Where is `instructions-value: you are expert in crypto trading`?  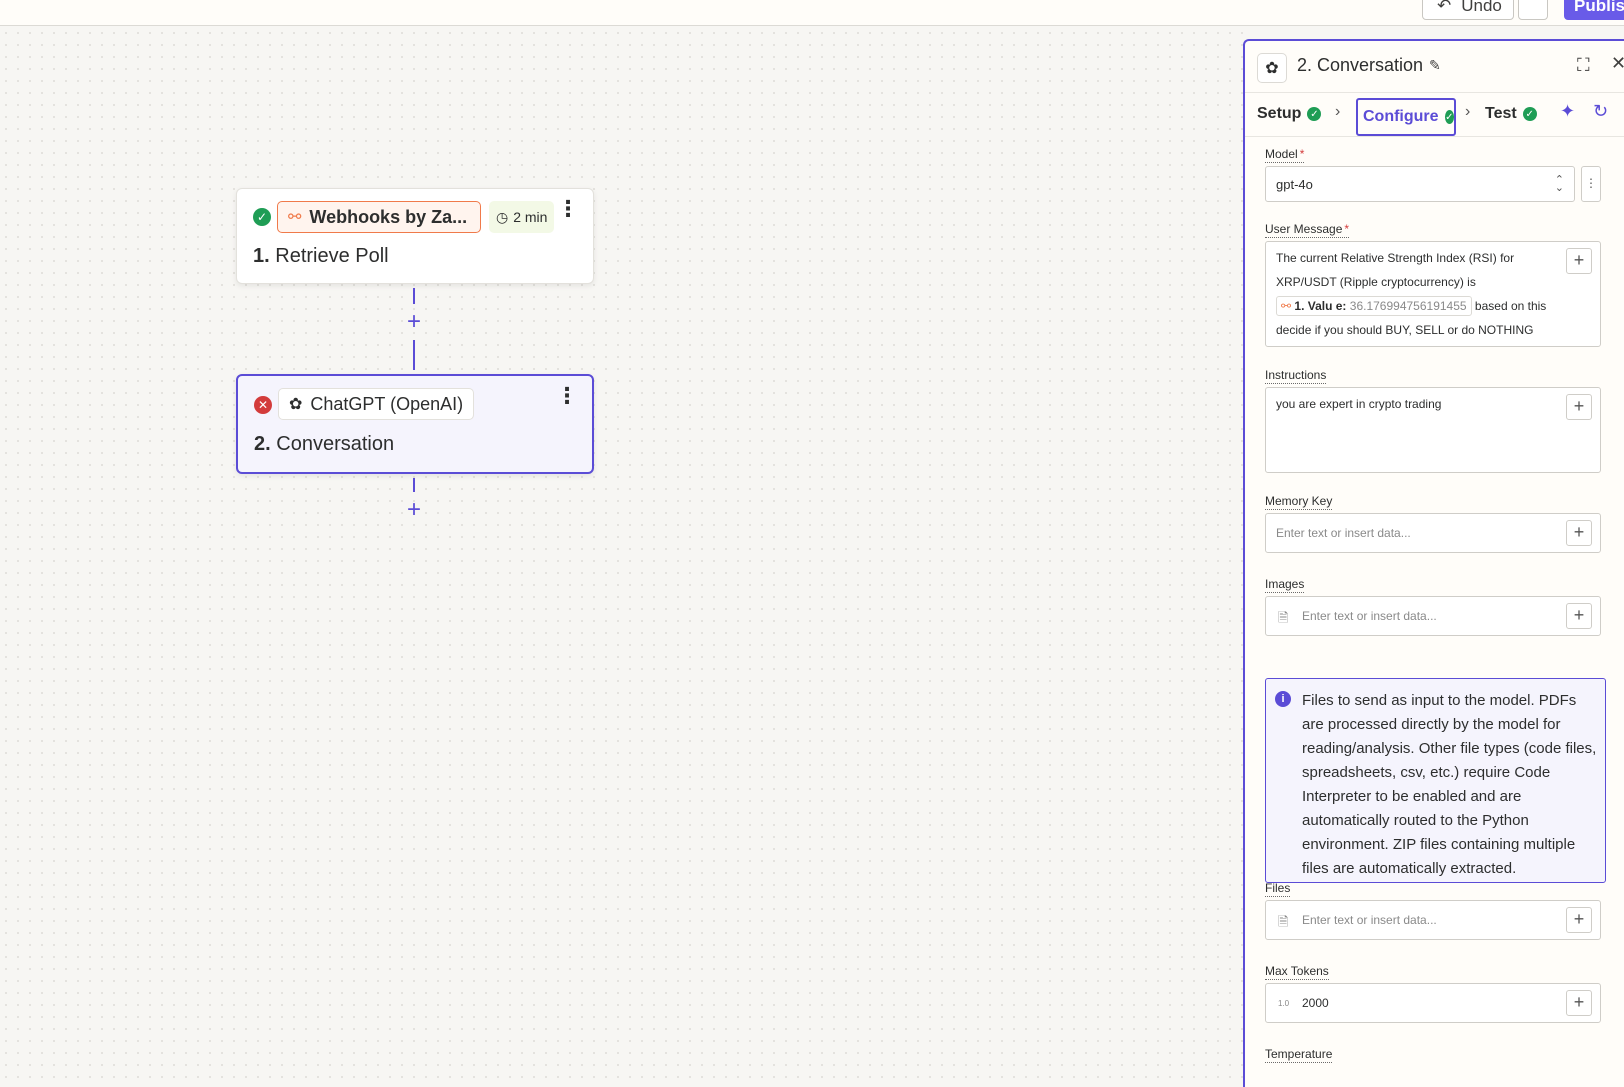 instructions-value: you are expert in crypto trading is located at coordinates (1359, 404).